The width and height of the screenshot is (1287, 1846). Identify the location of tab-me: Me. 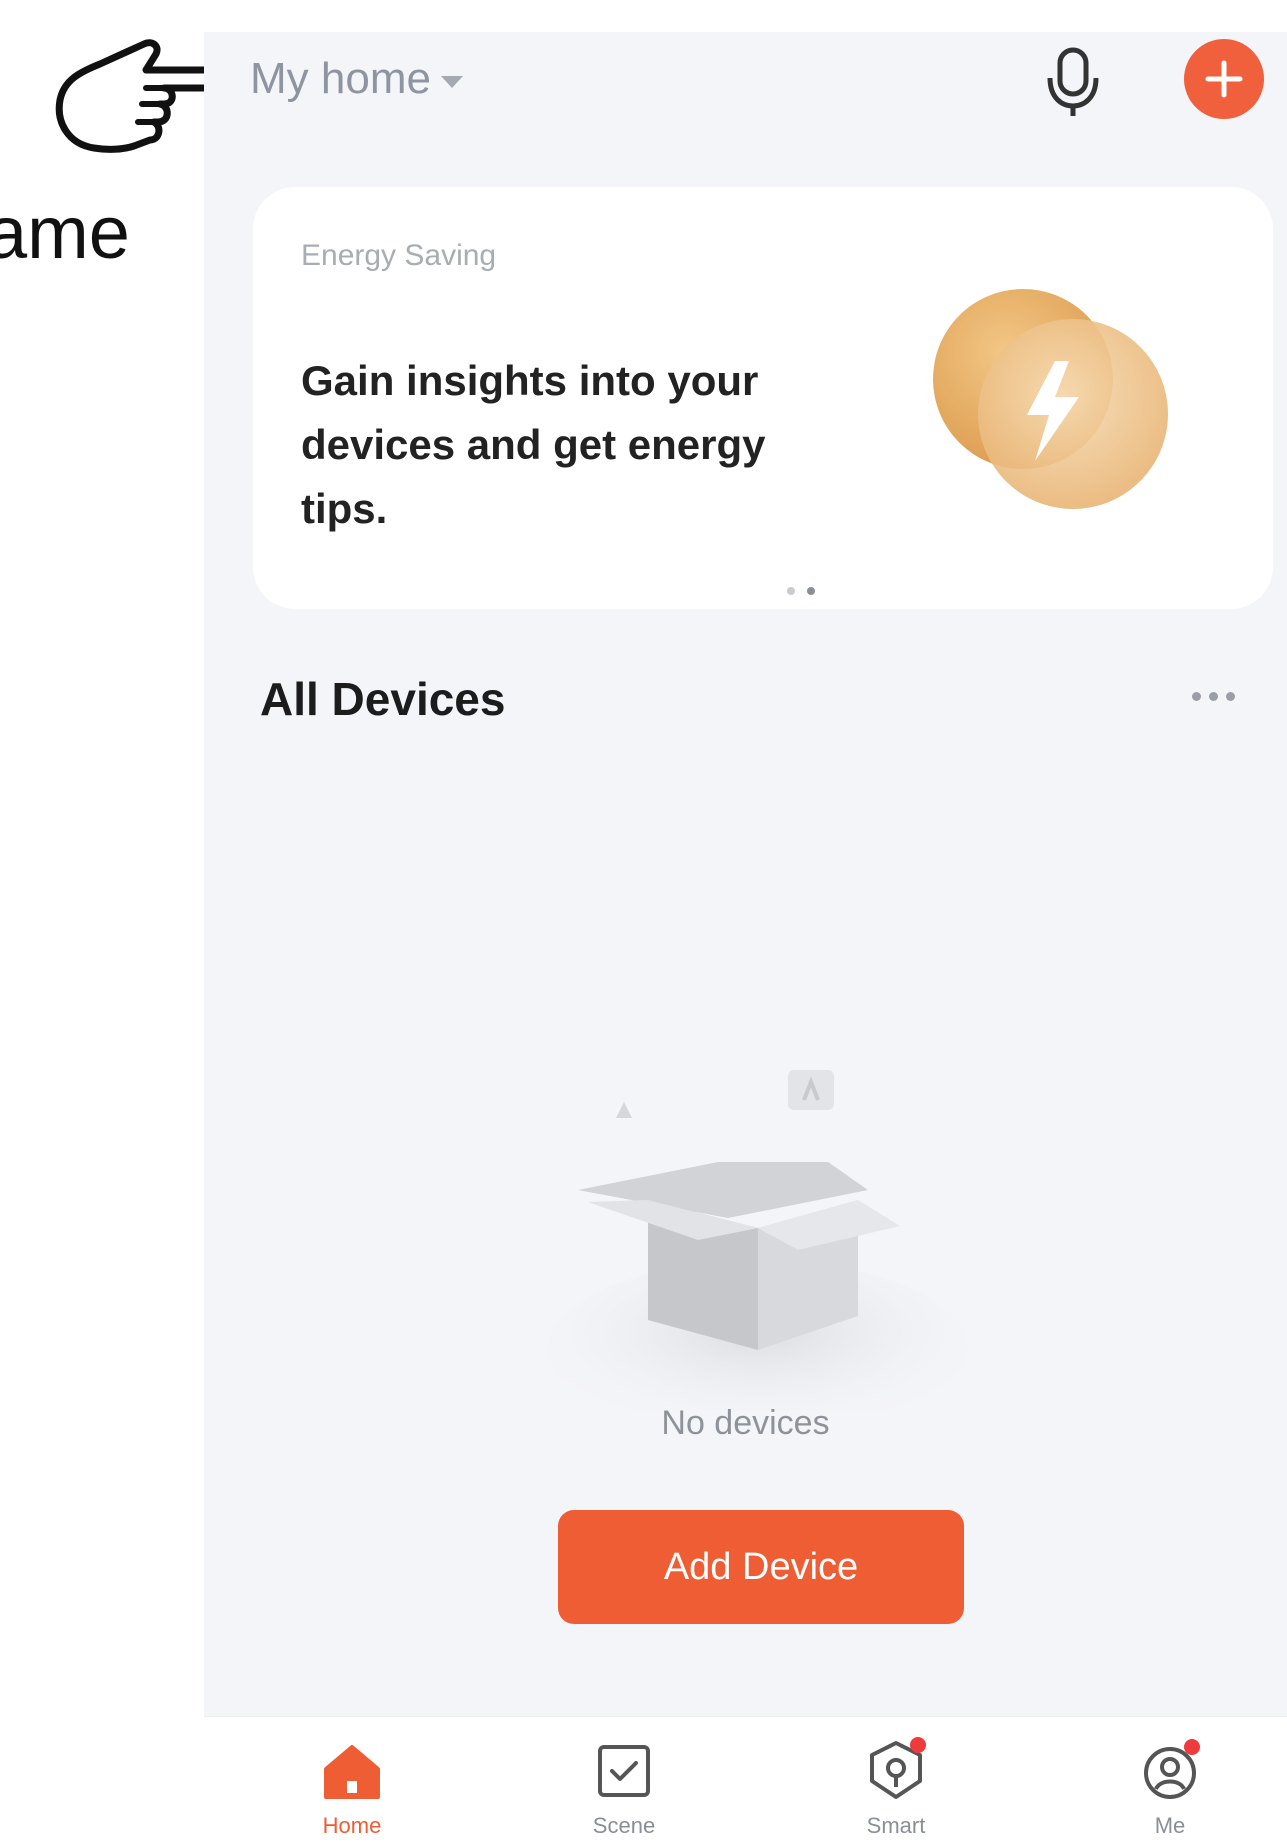
(1170, 1790).